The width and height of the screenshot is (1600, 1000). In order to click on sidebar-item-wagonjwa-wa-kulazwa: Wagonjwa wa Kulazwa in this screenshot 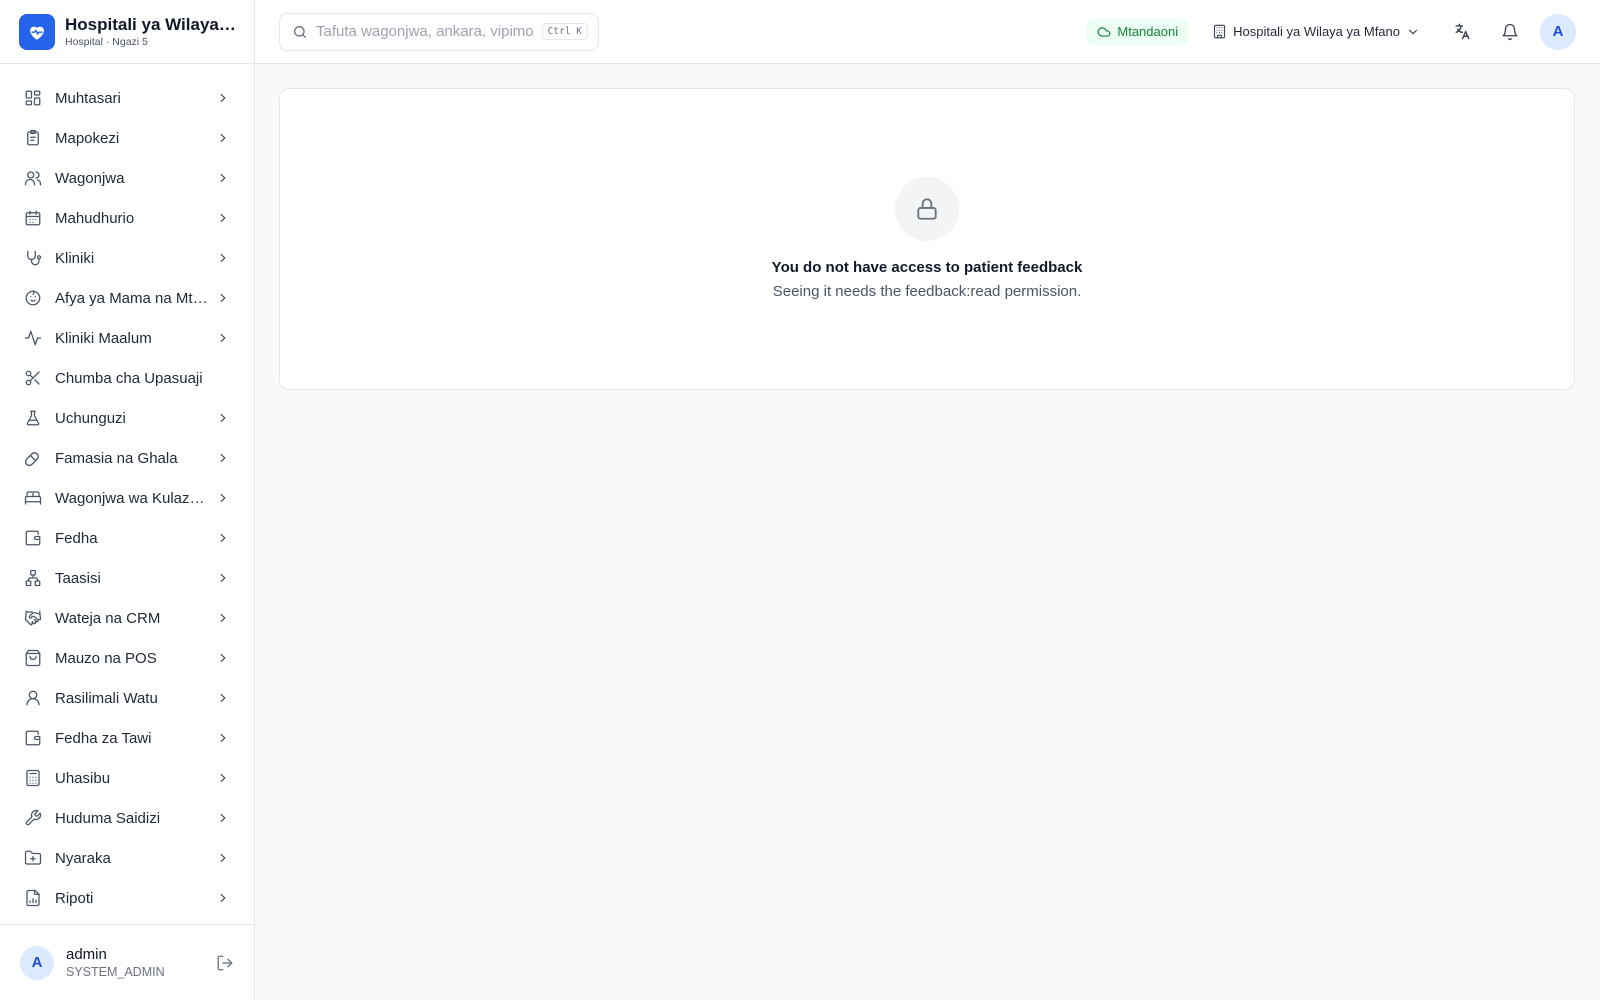, I will do `click(127, 498)`.